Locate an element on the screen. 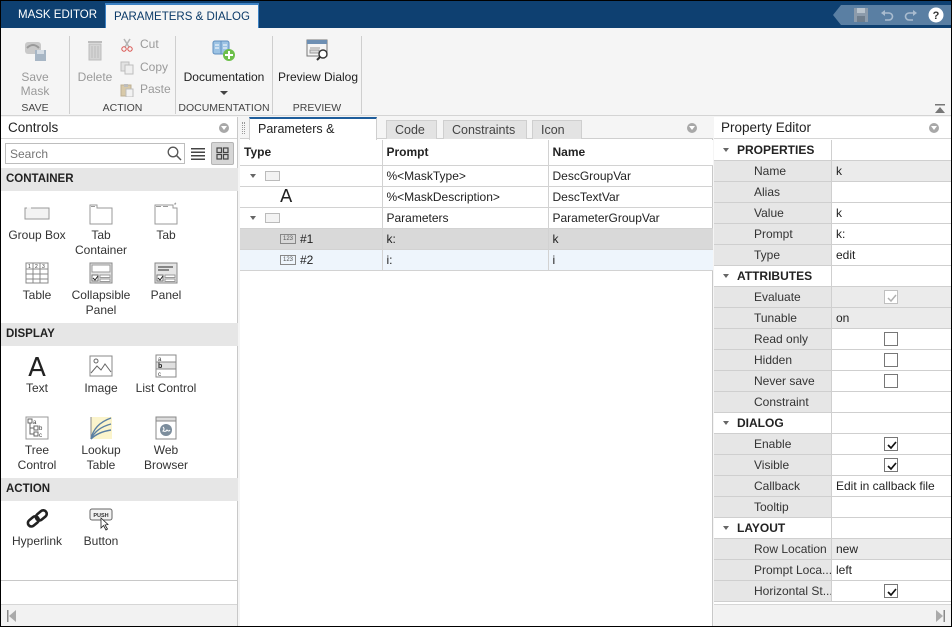 The width and height of the screenshot is (952, 627). name-cell: k is located at coordinates (630, 239).